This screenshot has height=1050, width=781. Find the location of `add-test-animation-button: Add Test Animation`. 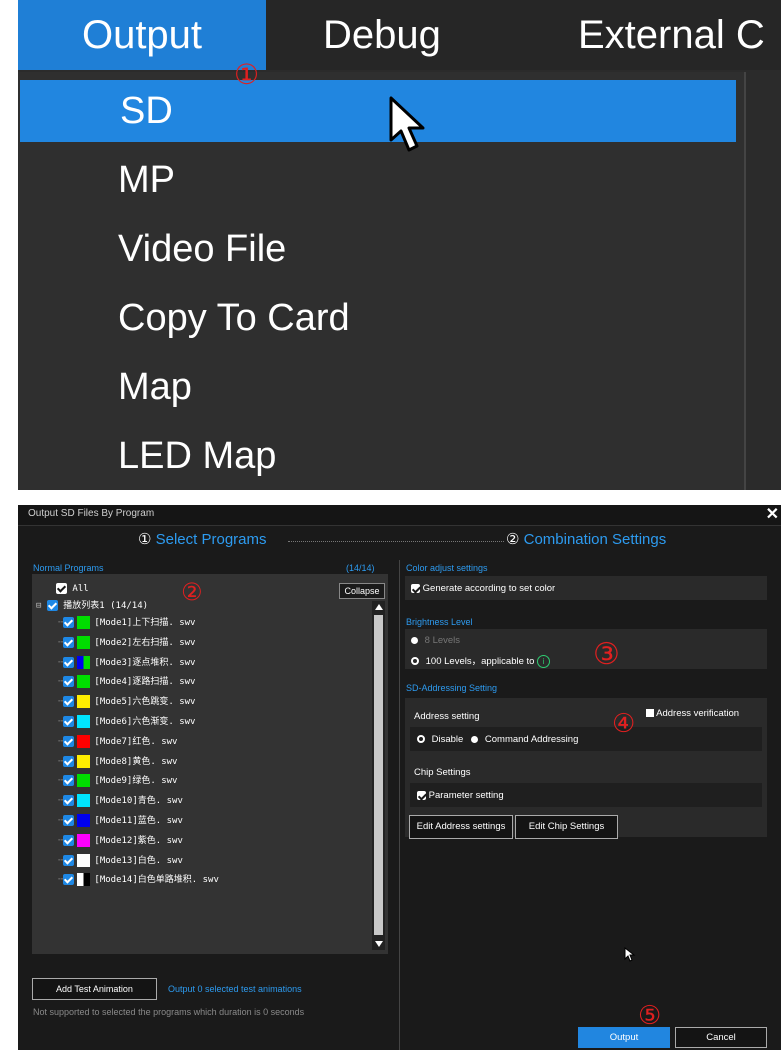

add-test-animation-button: Add Test Animation is located at coordinates (94, 989).